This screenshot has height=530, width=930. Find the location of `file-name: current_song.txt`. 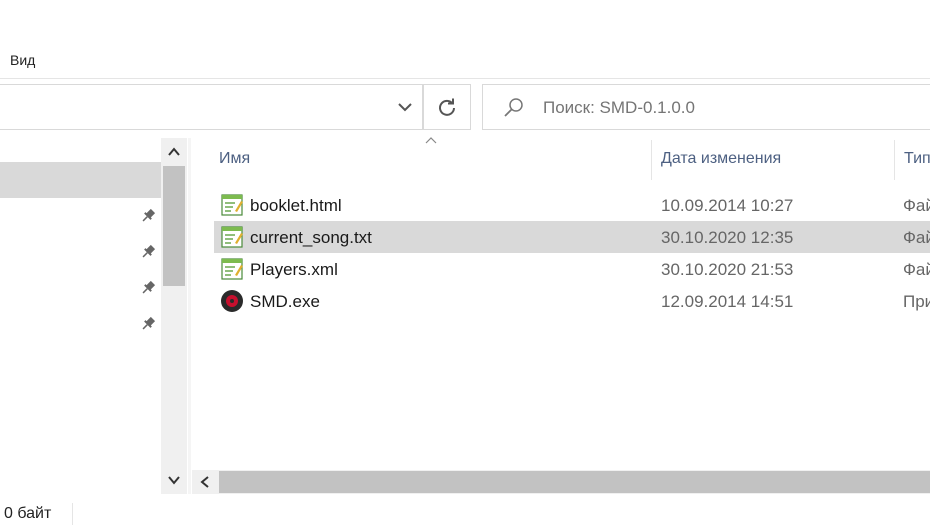

file-name: current_song.txt is located at coordinates (311, 238).